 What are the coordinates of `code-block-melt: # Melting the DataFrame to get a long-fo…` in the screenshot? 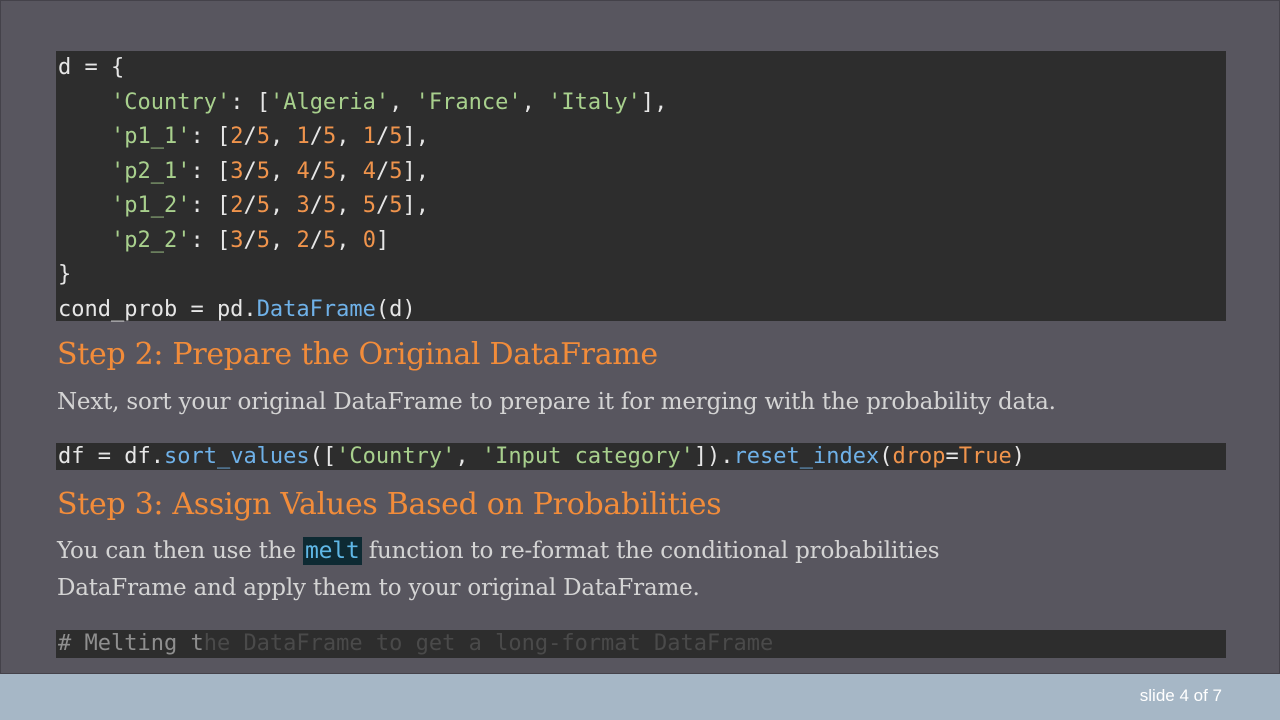 It's located at (641, 644).